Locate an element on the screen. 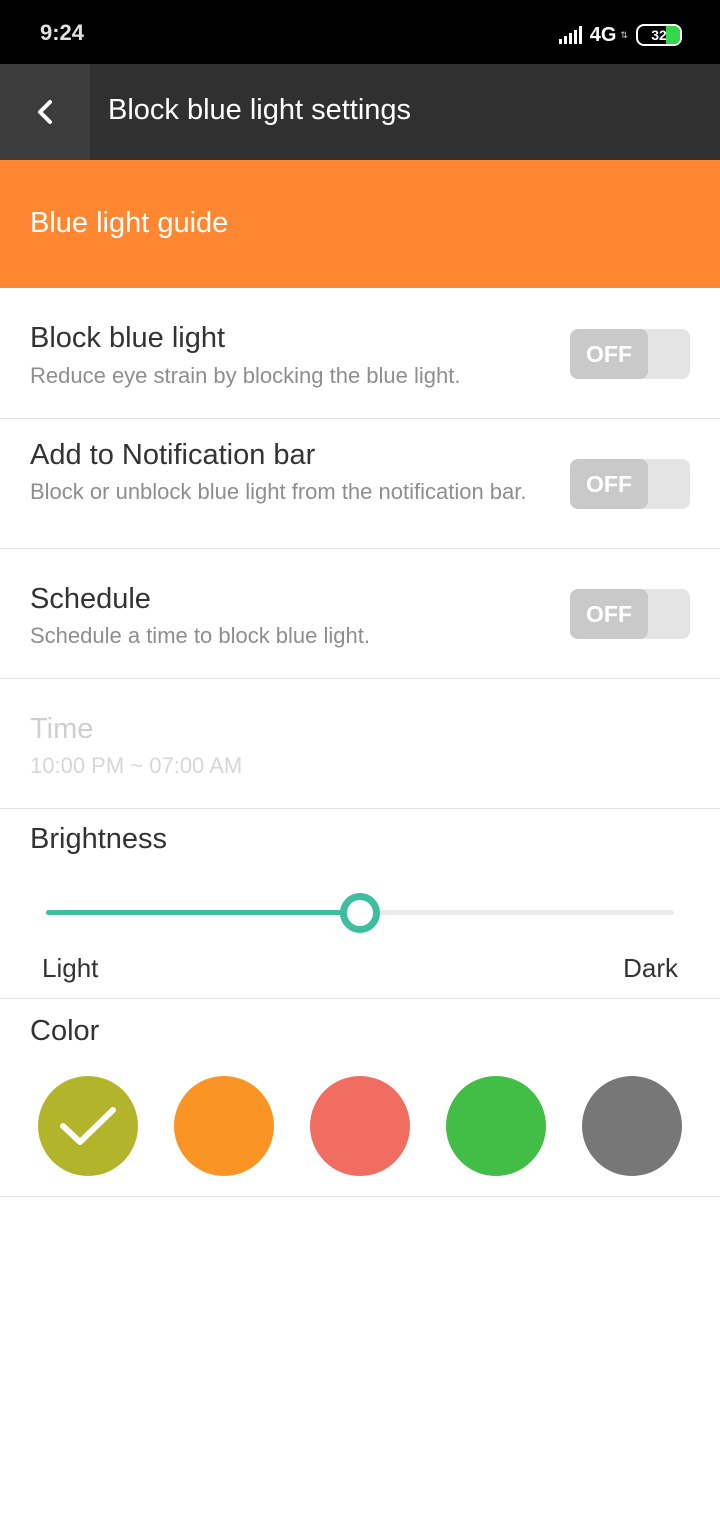  brightness-max-label: Dark is located at coordinates (650, 968).